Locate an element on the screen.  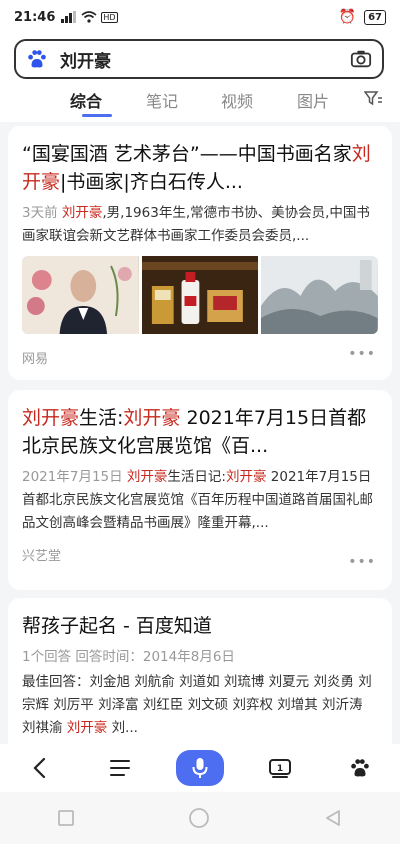
result-date: 2021年7月15日 is located at coordinates (72, 477).